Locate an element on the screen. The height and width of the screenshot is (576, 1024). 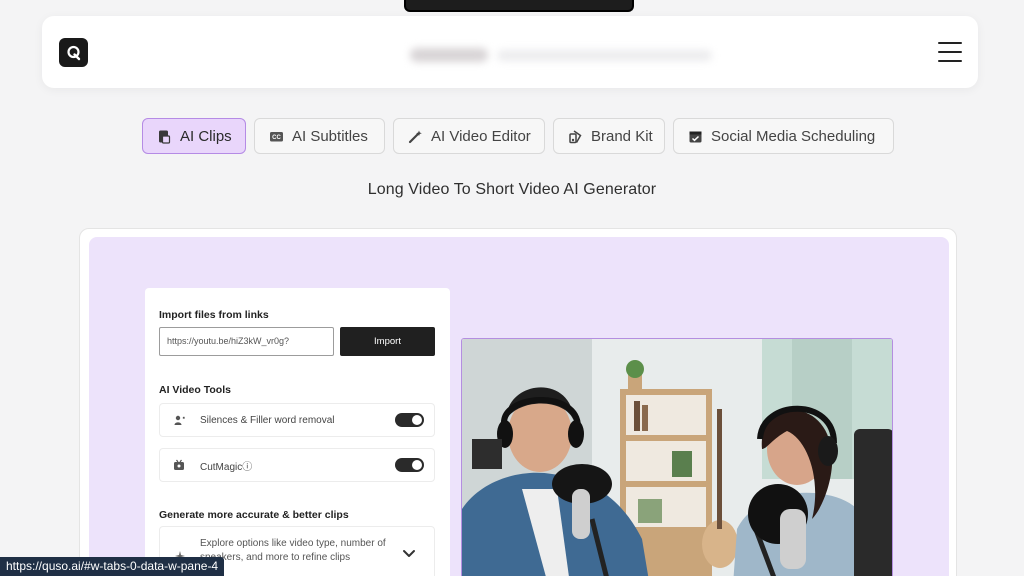
filler-removal-toggle is located at coordinates (409, 420).